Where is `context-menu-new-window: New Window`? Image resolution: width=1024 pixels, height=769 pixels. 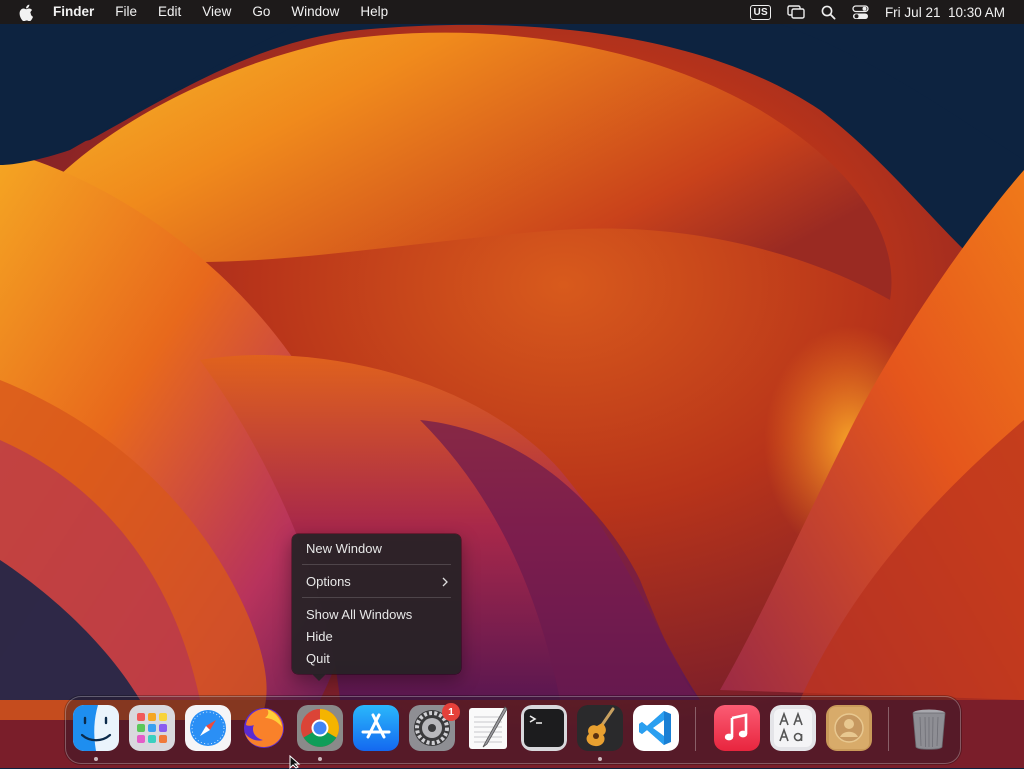 context-menu-new-window: New Window is located at coordinates (377, 549).